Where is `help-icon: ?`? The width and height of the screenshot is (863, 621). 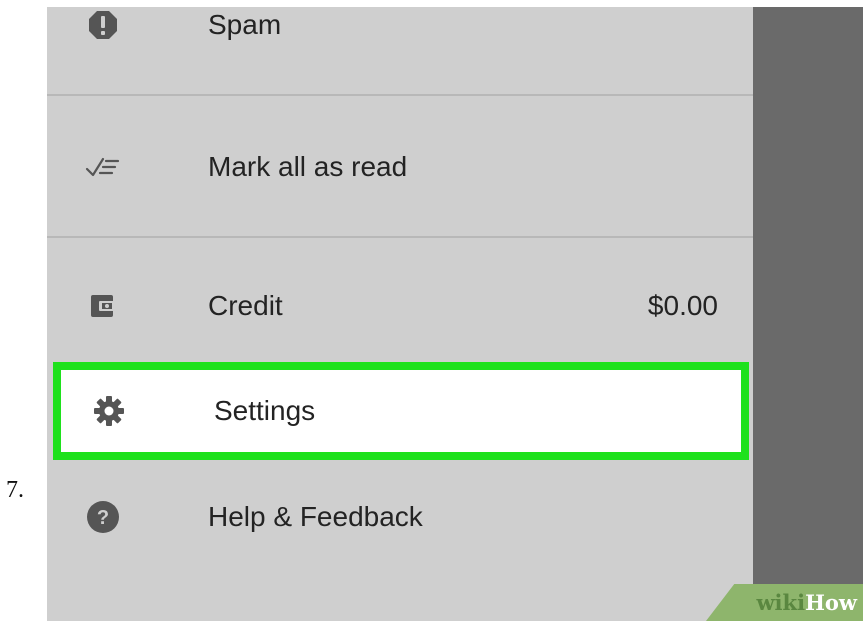 help-icon: ? is located at coordinates (103, 517).